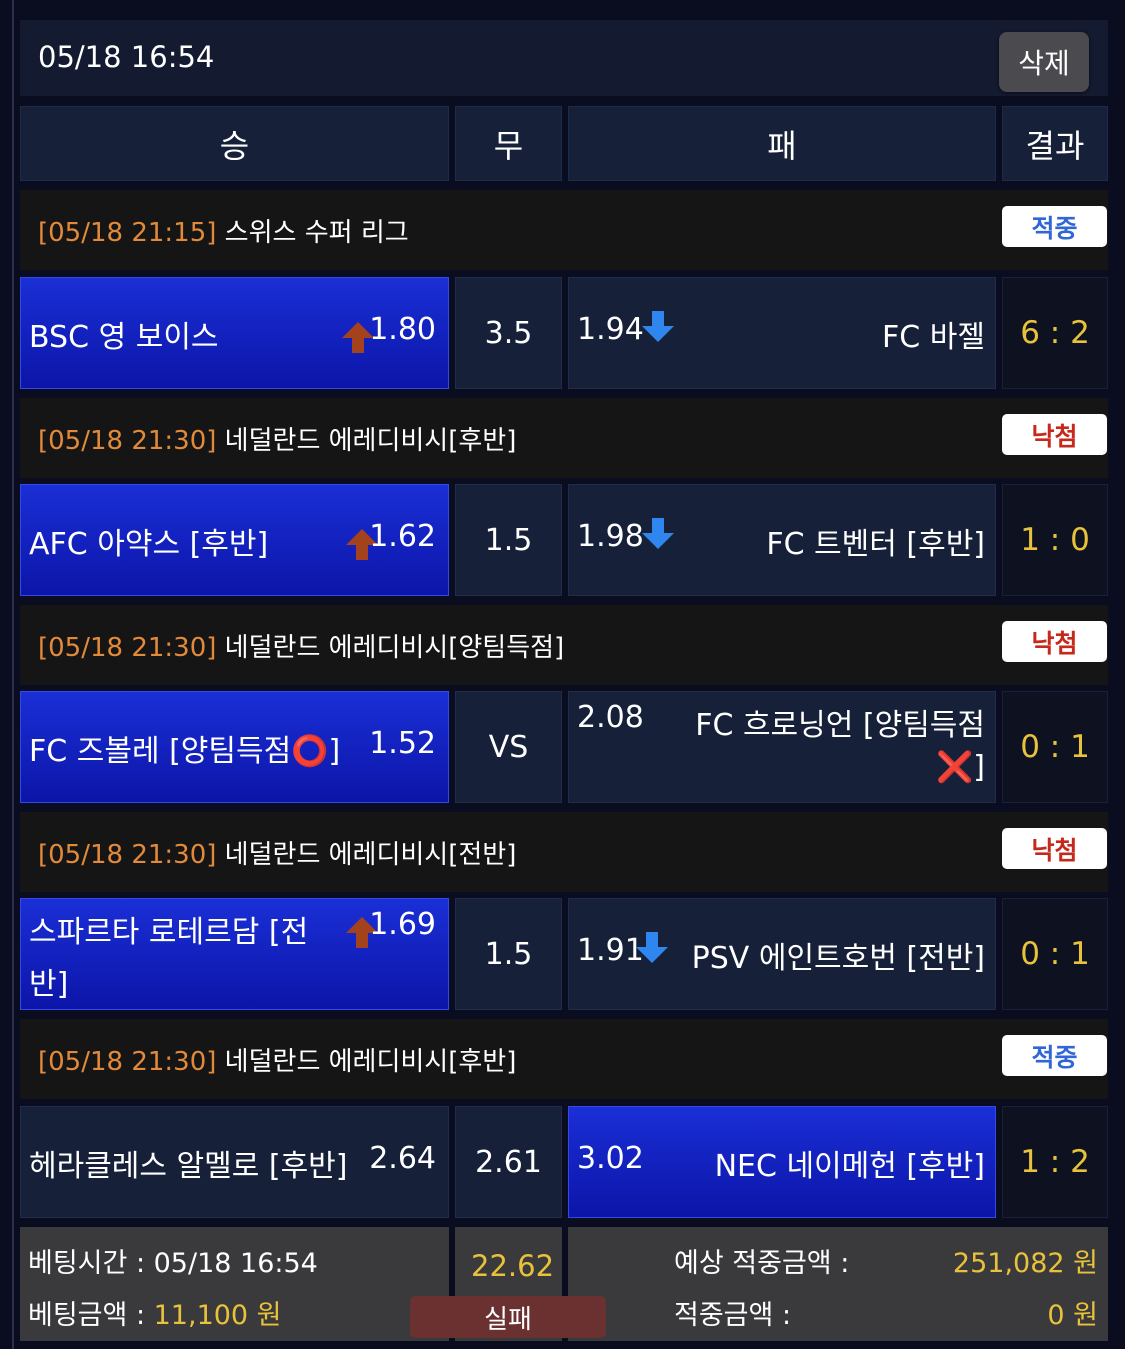  I want to click on home-pick-cell: 헤라클레스 알멜로 [후반] 2.64, so click(234, 1162).